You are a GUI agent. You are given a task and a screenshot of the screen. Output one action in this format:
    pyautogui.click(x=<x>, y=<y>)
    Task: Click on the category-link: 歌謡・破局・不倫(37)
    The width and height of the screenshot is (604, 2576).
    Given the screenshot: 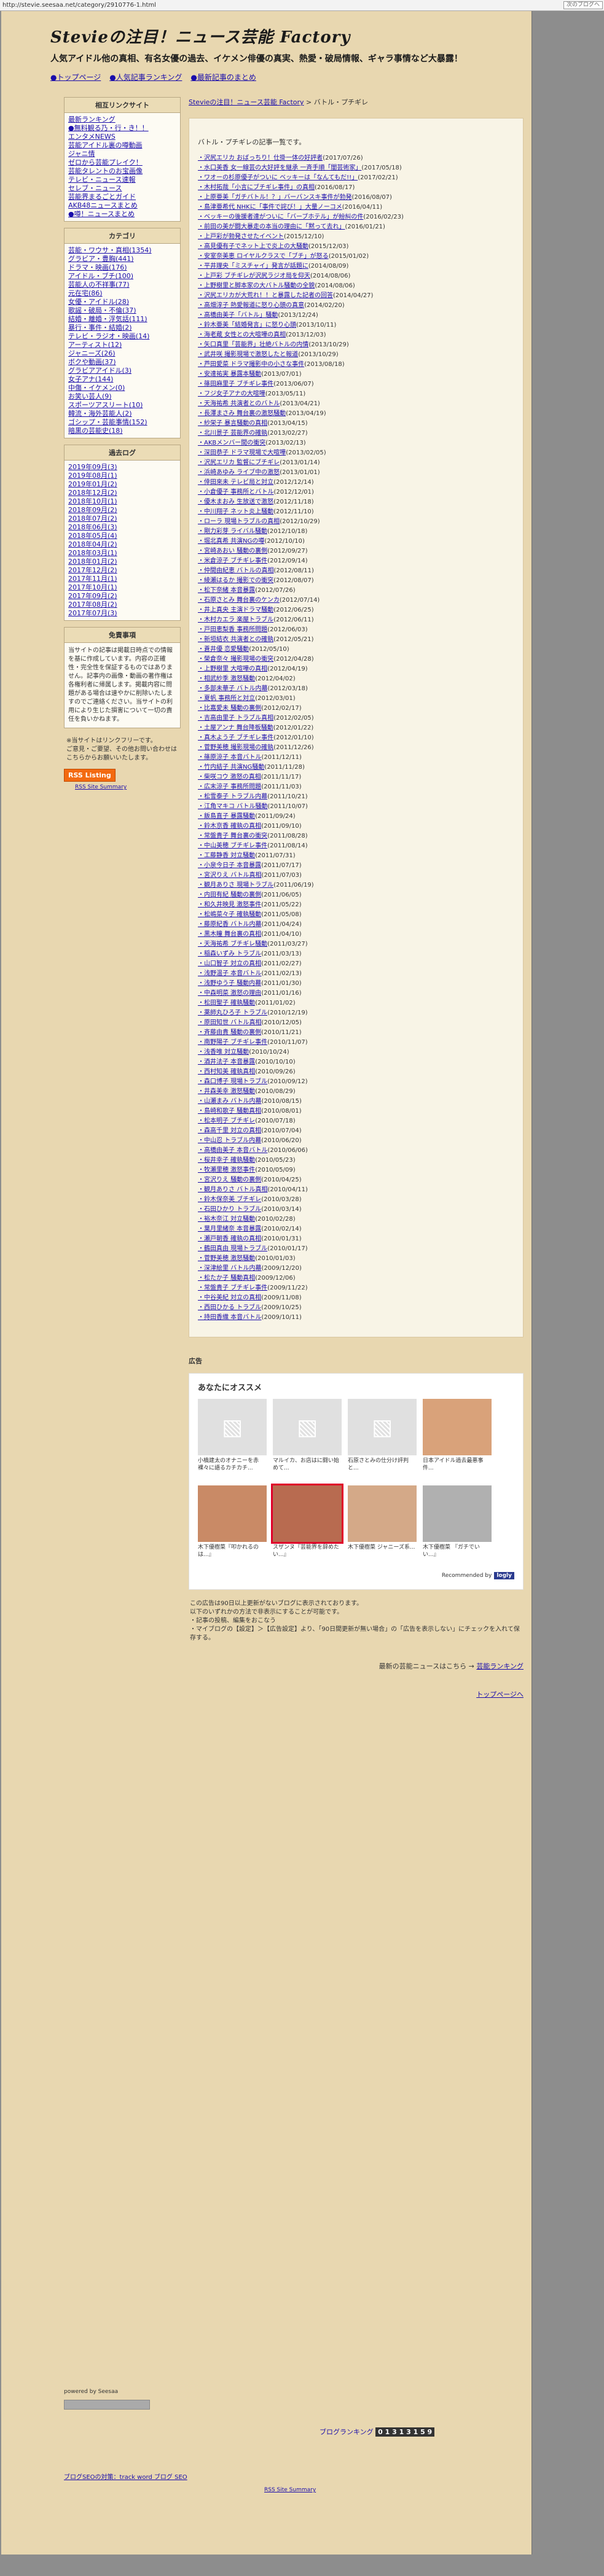 What is the action you would take?
    pyautogui.click(x=122, y=310)
    